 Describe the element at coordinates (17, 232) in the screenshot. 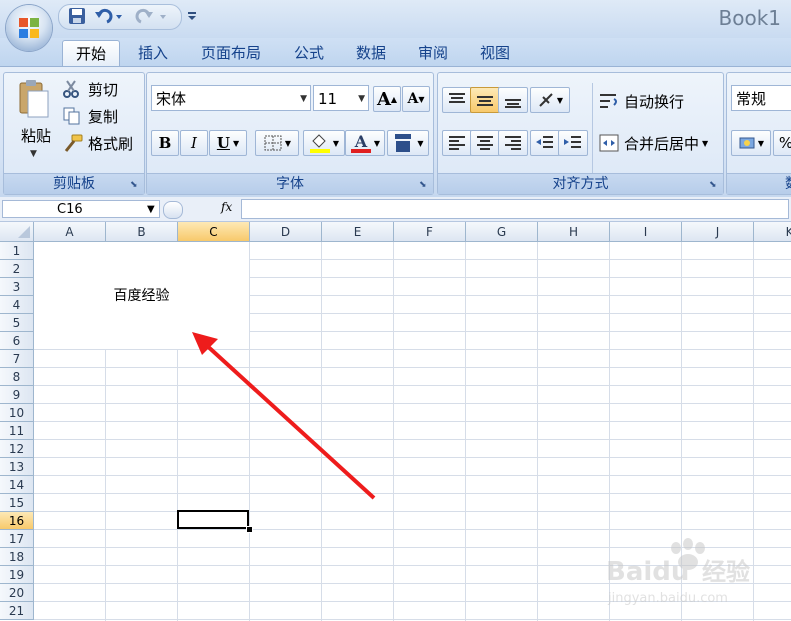

I see `select-all-corner` at that location.